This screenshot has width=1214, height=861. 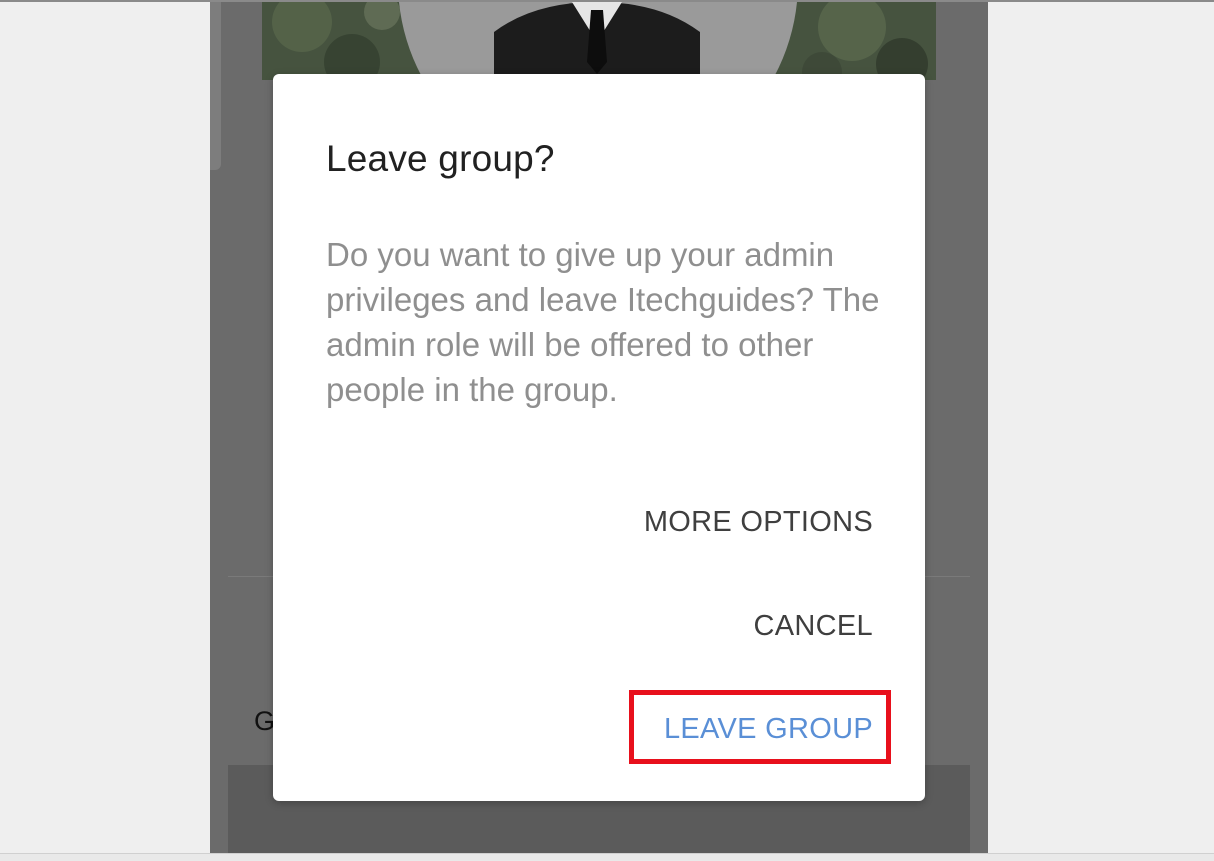 What do you see at coordinates (265, 721) in the screenshot?
I see `background-list-label: G` at bounding box center [265, 721].